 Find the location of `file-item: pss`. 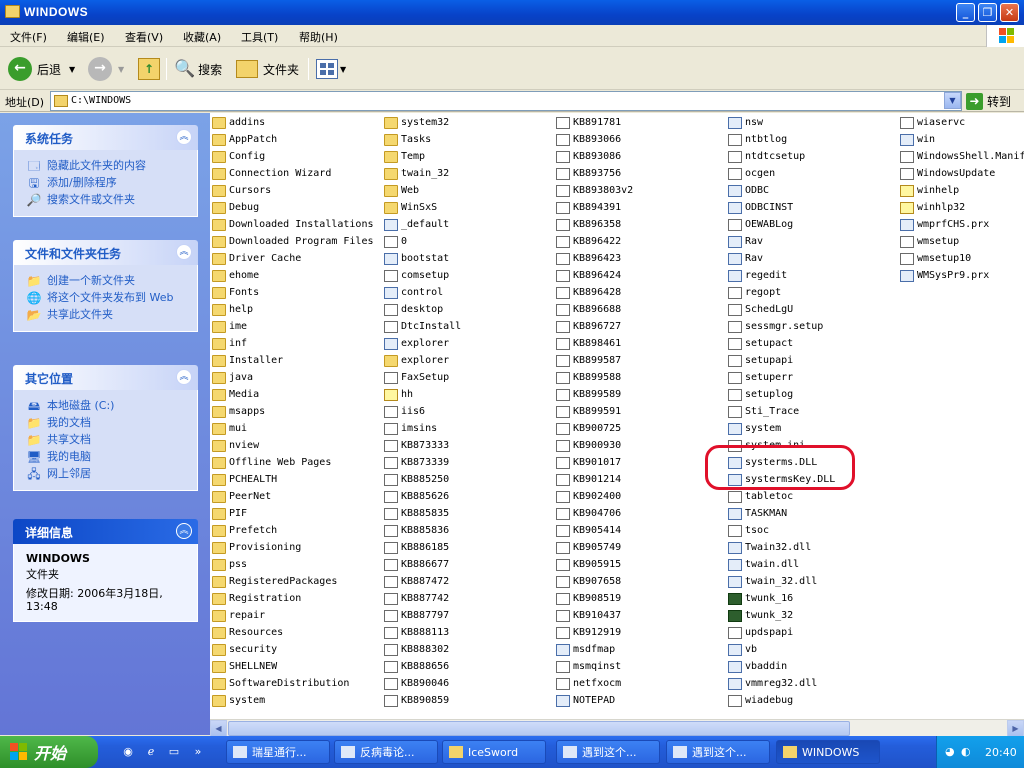

file-item: pss is located at coordinates (297, 564).